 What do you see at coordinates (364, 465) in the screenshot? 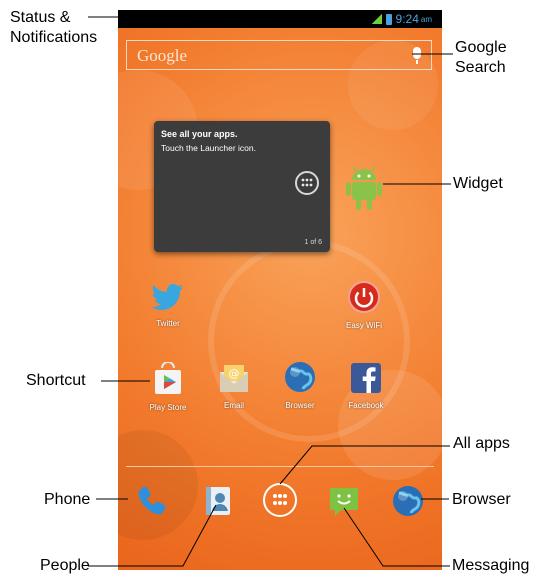
I see `callout-line-all-apps` at bounding box center [364, 465].